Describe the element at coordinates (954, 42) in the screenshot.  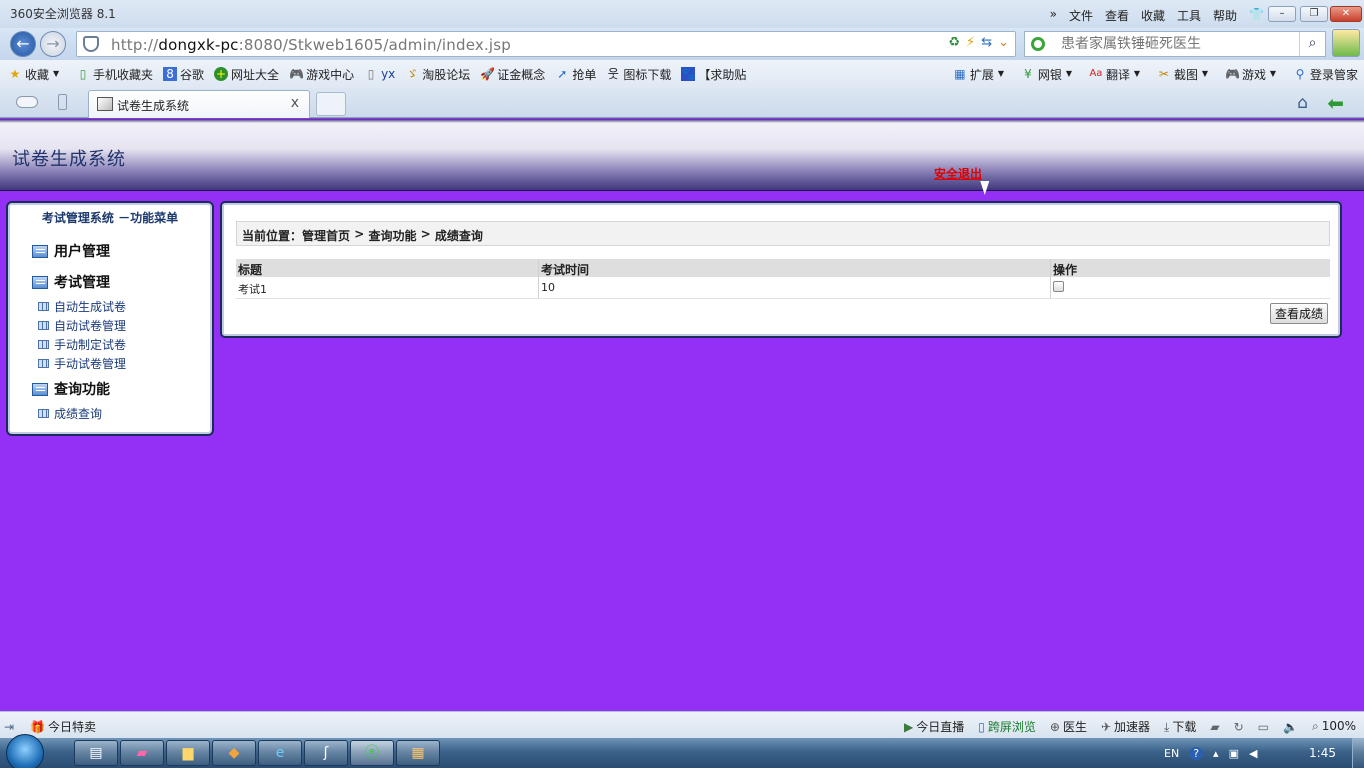
I see `refresh-icon: ♻` at that location.